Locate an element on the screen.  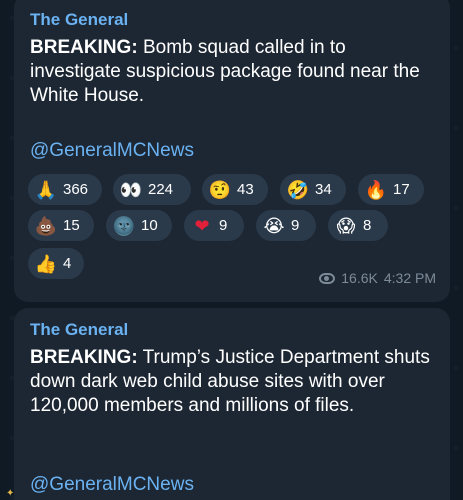
reaction-count: 8 is located at coordinates (367, 225).